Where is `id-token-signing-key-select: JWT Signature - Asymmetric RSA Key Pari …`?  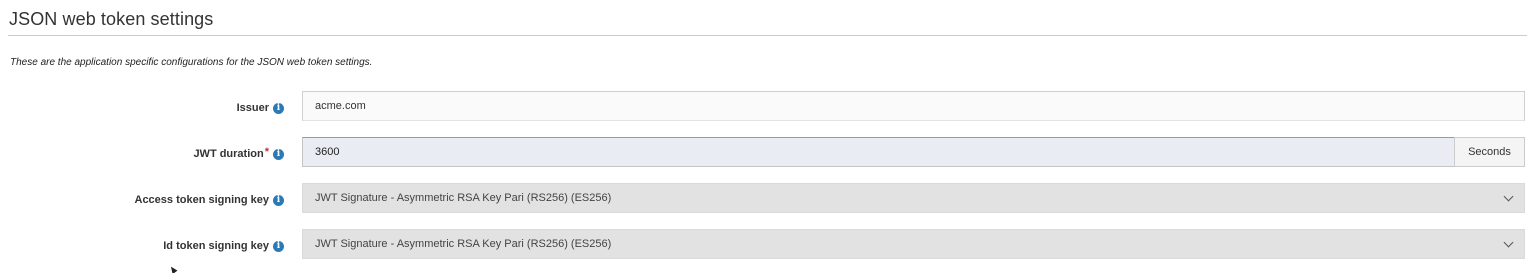
id-token-signing-key-select: JWT Signature - Asymmetric RSA Key Pari … is located at coordinates (913, 244).